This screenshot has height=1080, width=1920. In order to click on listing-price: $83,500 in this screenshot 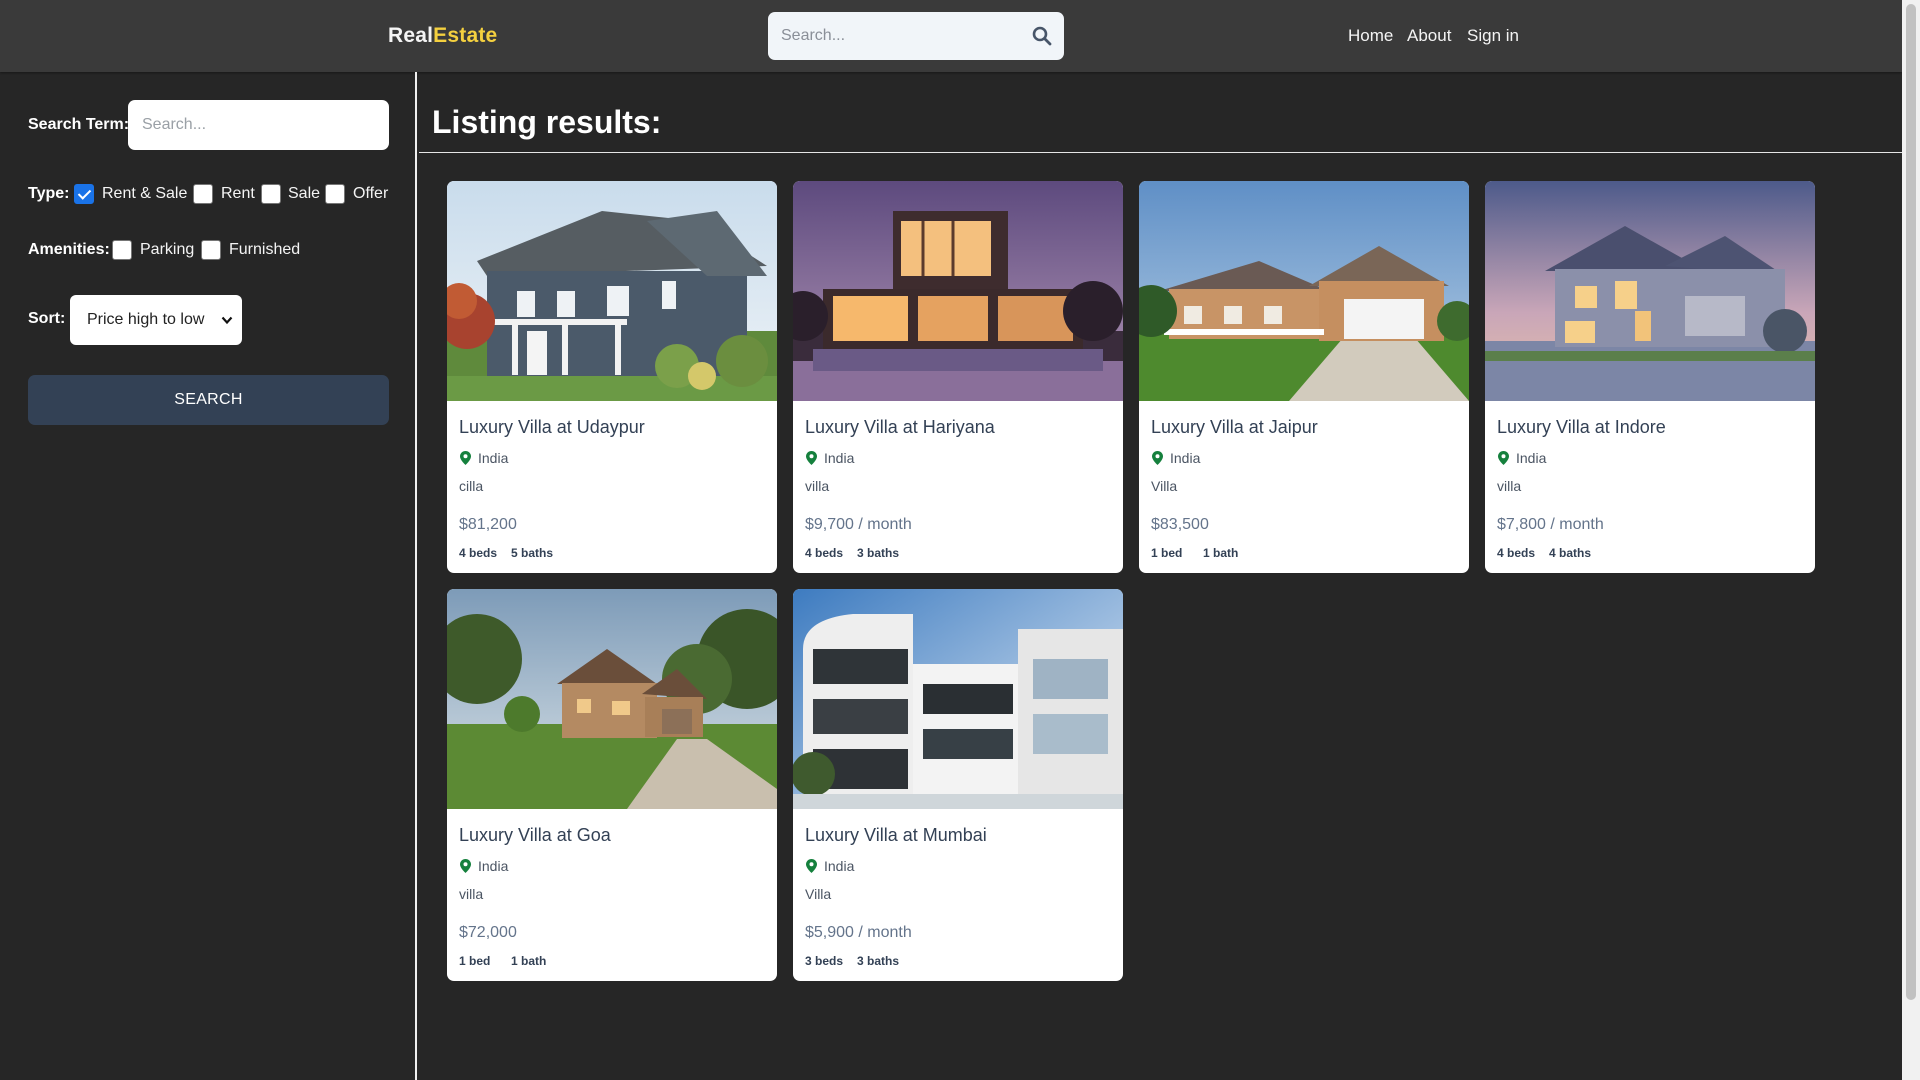, I will do `click(1180, 524)`.